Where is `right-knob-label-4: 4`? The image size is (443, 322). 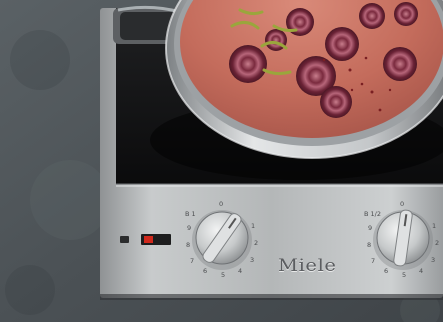 right-knob-label-4: 4 is located at coordinates (421, 271).